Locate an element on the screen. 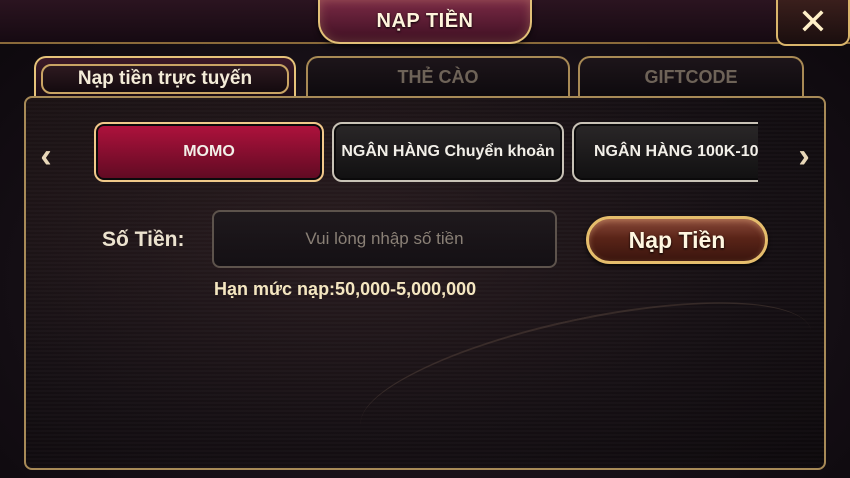 This screenshot has height=478, width=850. amount-input is located at coordinates (384, 239).